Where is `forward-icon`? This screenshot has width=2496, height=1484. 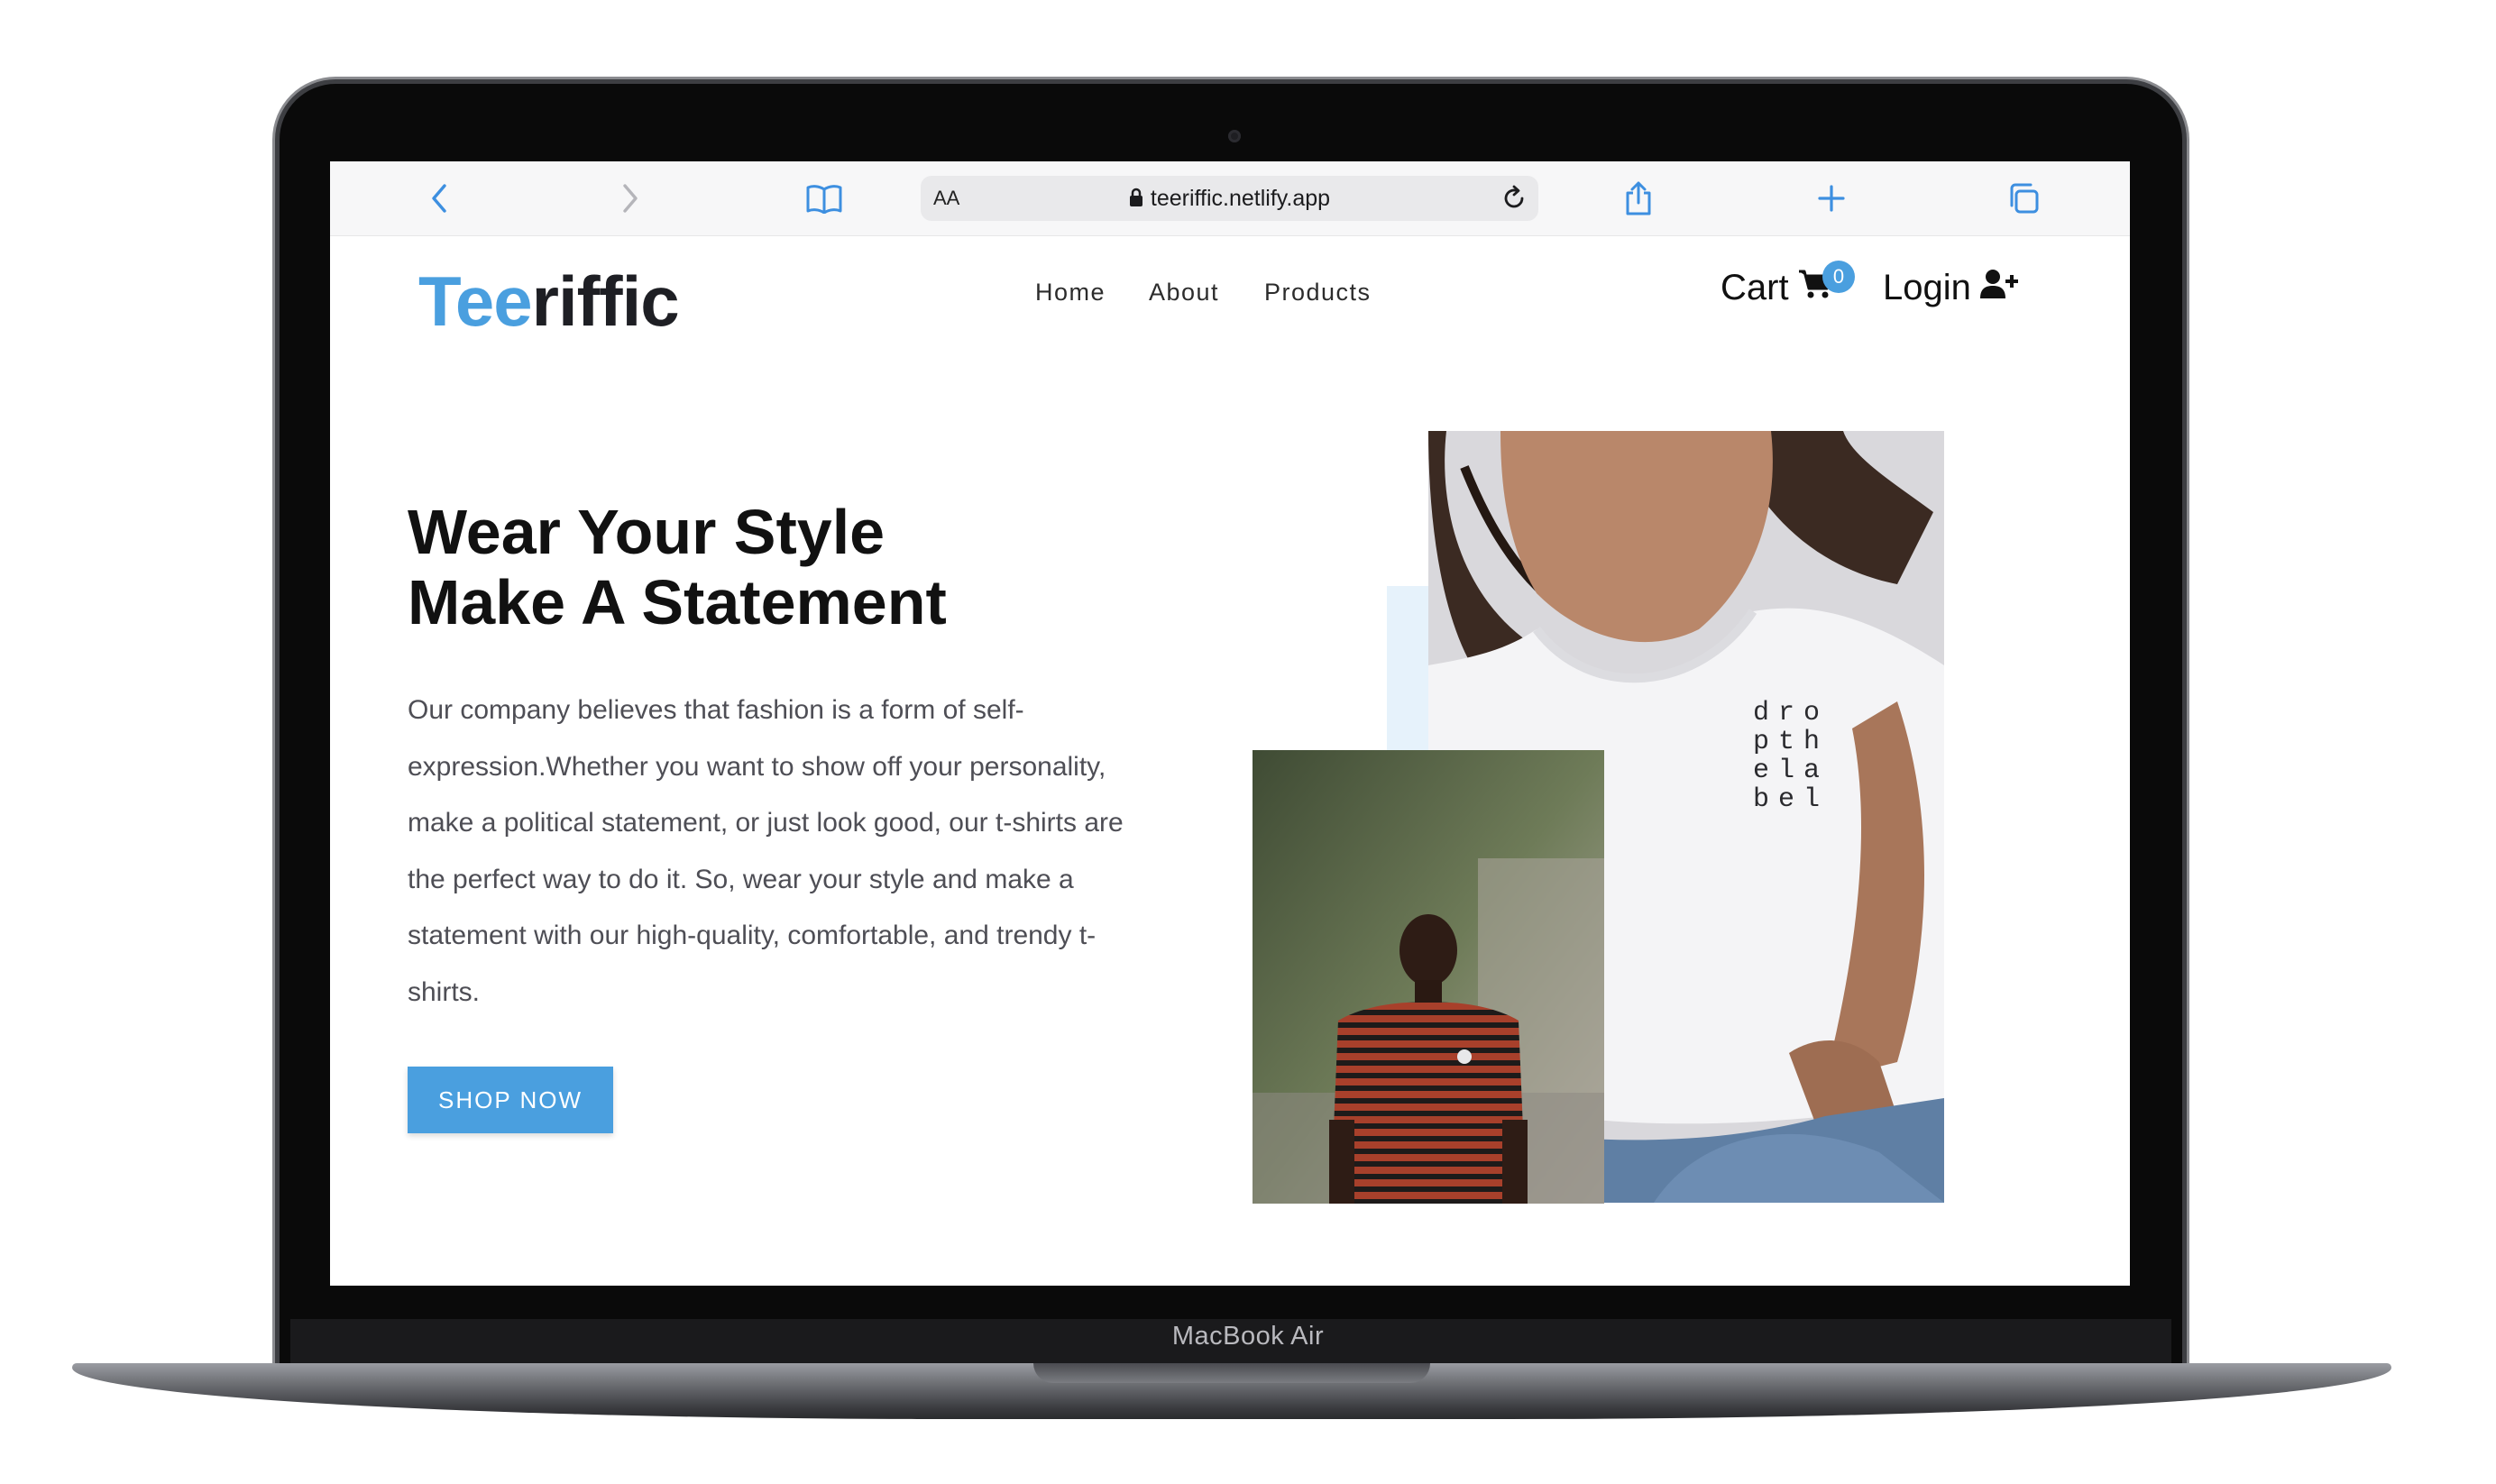
forward-icon is located at coordinates (630, 198).